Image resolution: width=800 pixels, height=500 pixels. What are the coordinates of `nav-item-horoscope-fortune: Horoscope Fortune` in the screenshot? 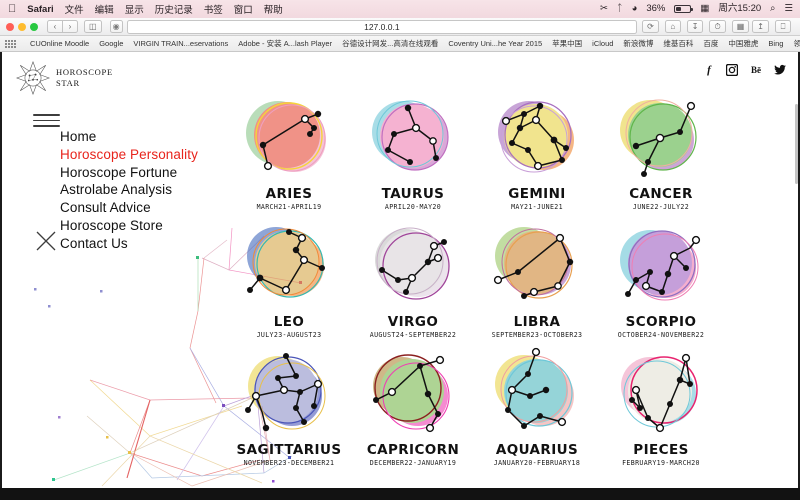 It's located at (129, 173).